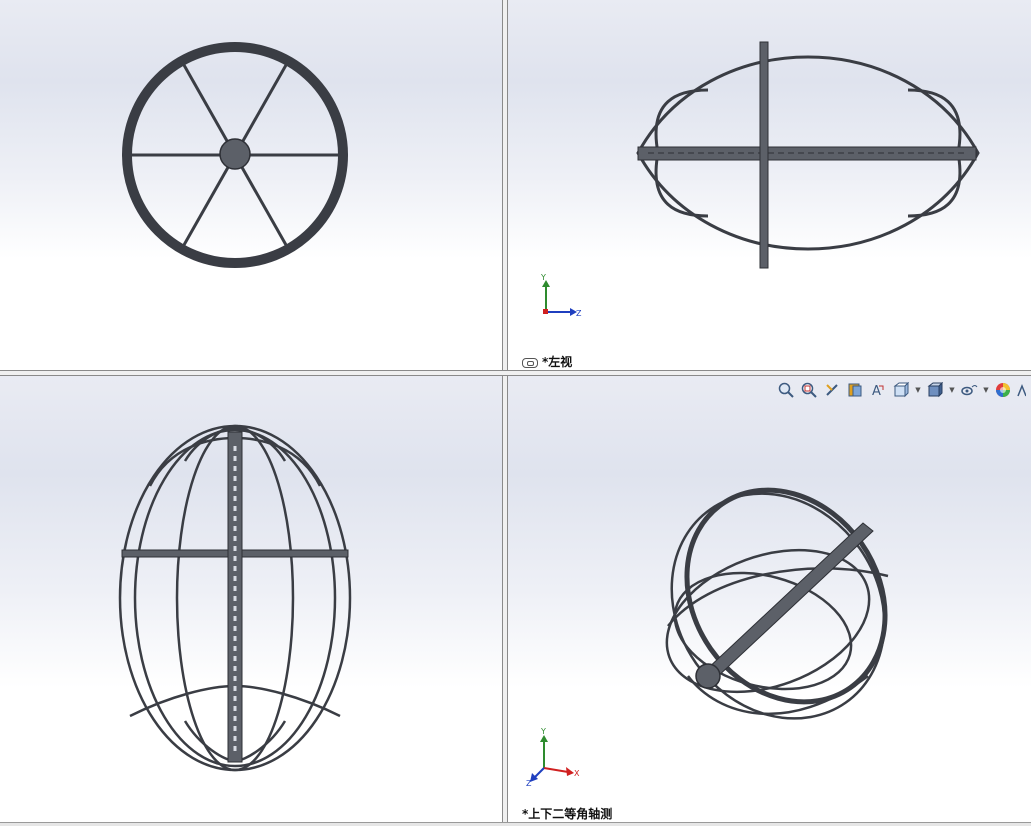  Describe the element at coordinates (557, 362) in the screenshot. I see `view-label-text: *左视` at that location.